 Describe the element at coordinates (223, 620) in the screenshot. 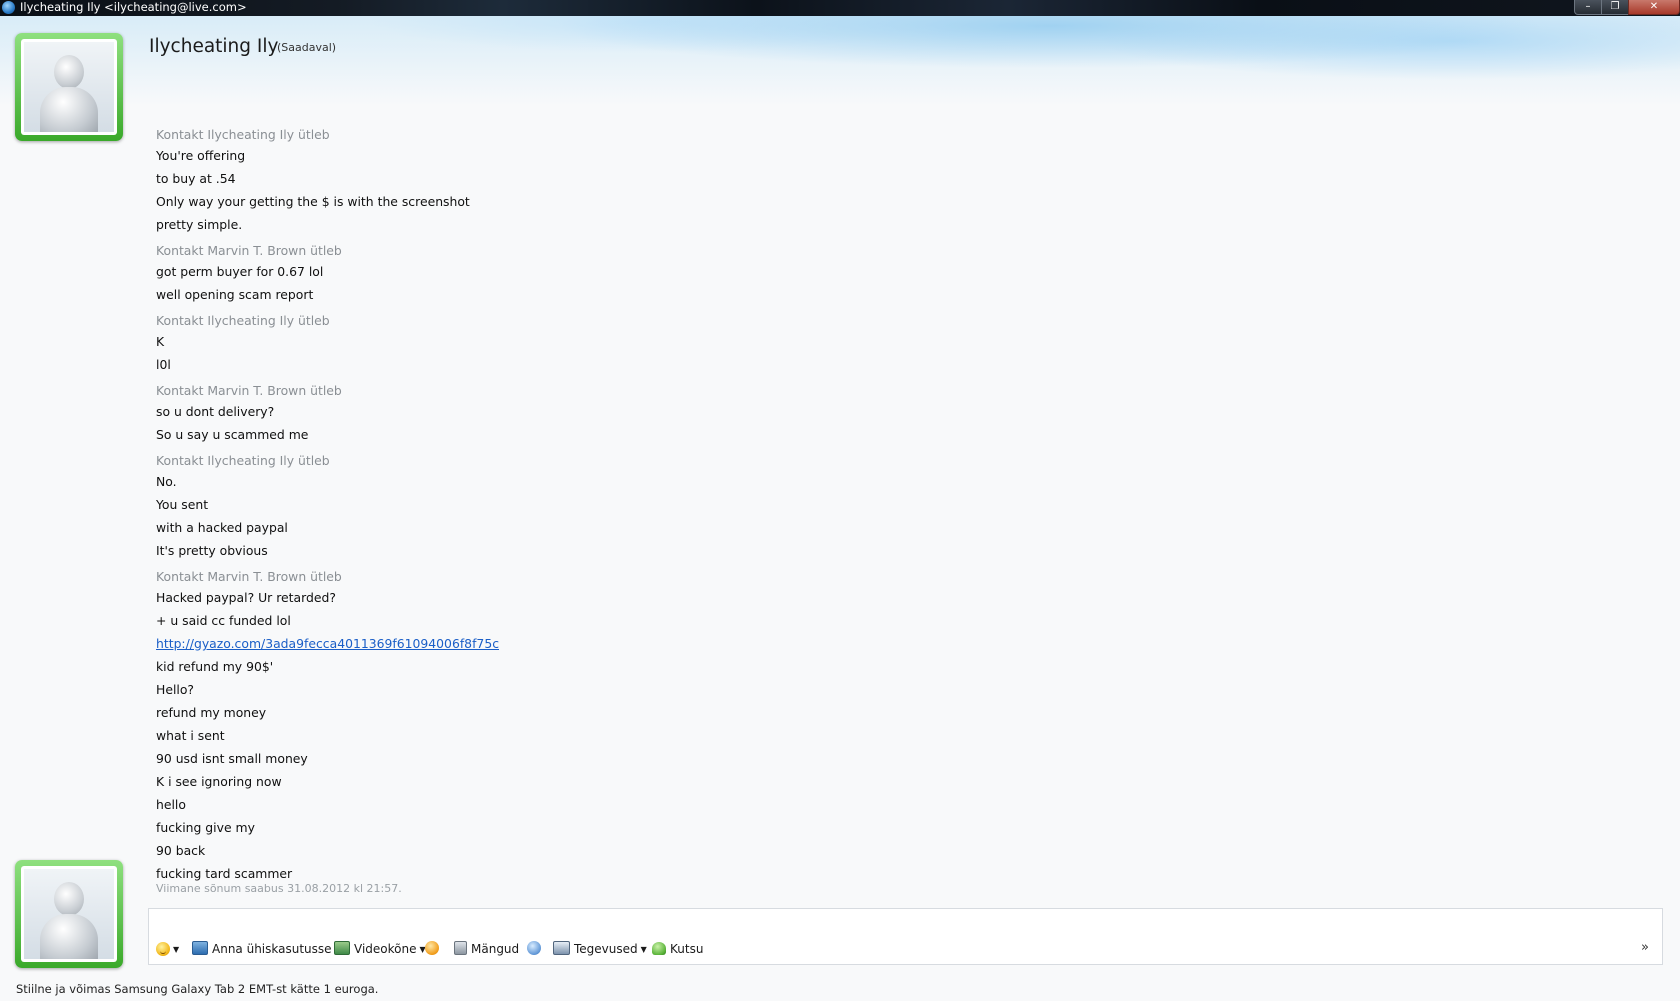

I see `message-text: + u said cc funded lol` at that location.